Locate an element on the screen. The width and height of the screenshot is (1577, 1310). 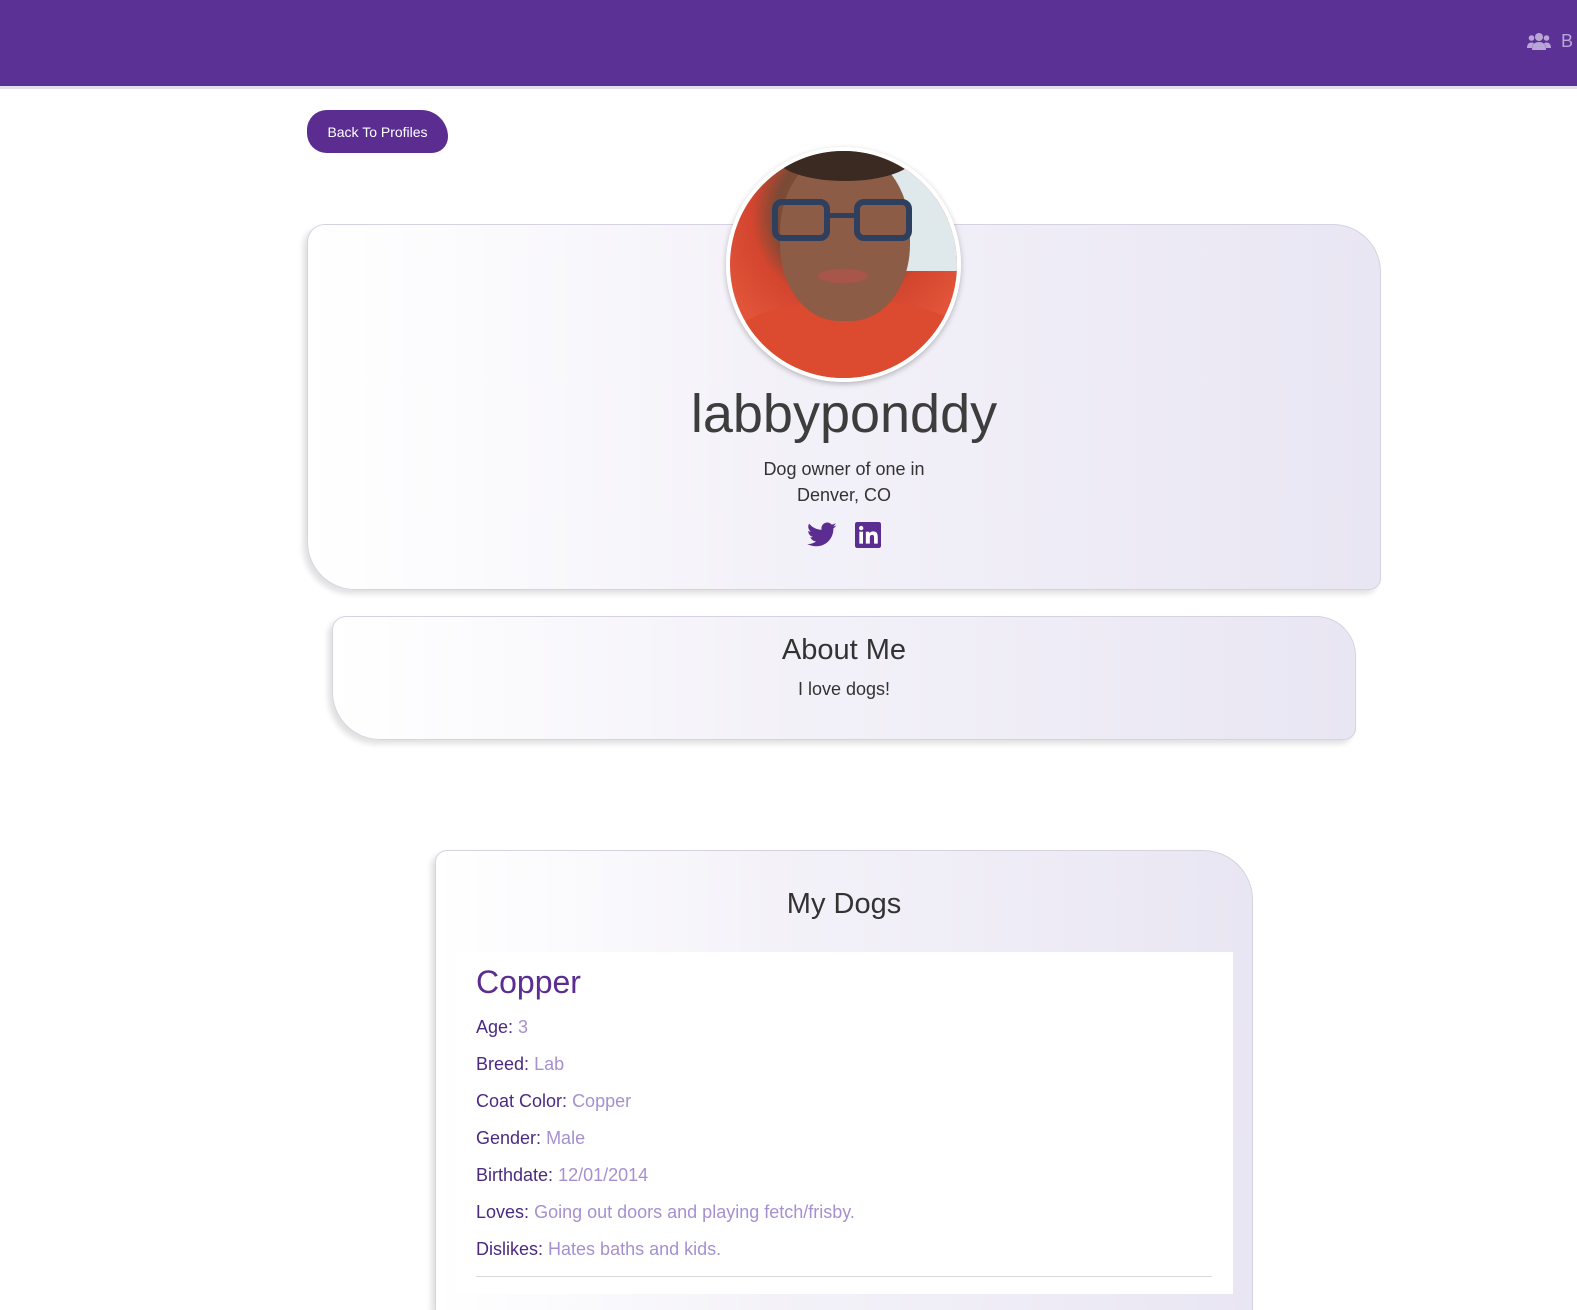
dog-coat-color: Coat Color: Copper is located at coordinates (553, 1101).